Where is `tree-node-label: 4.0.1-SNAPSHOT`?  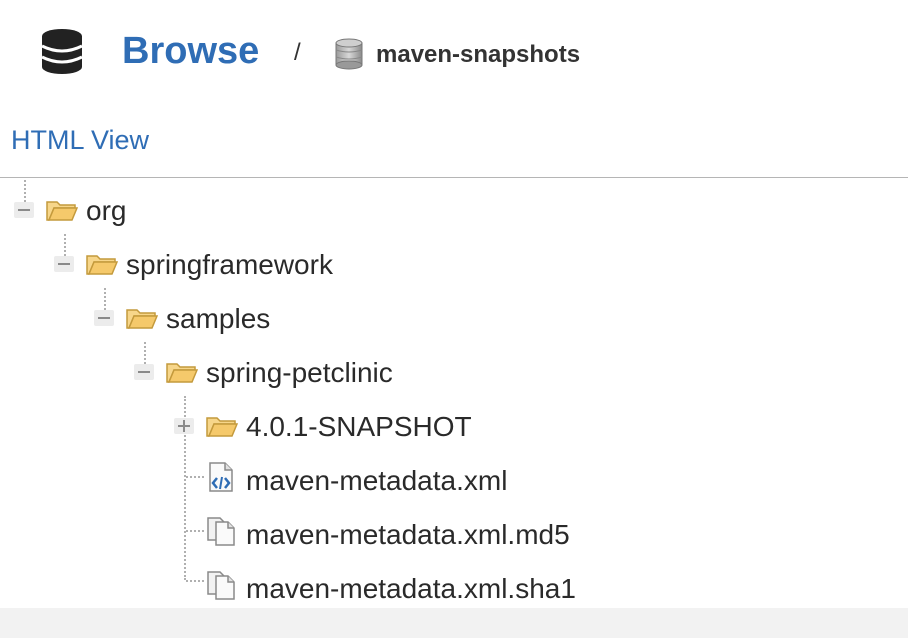 tree-node-label: 4.0.1-SNAPSHOT is located at coordinates (359, 427).